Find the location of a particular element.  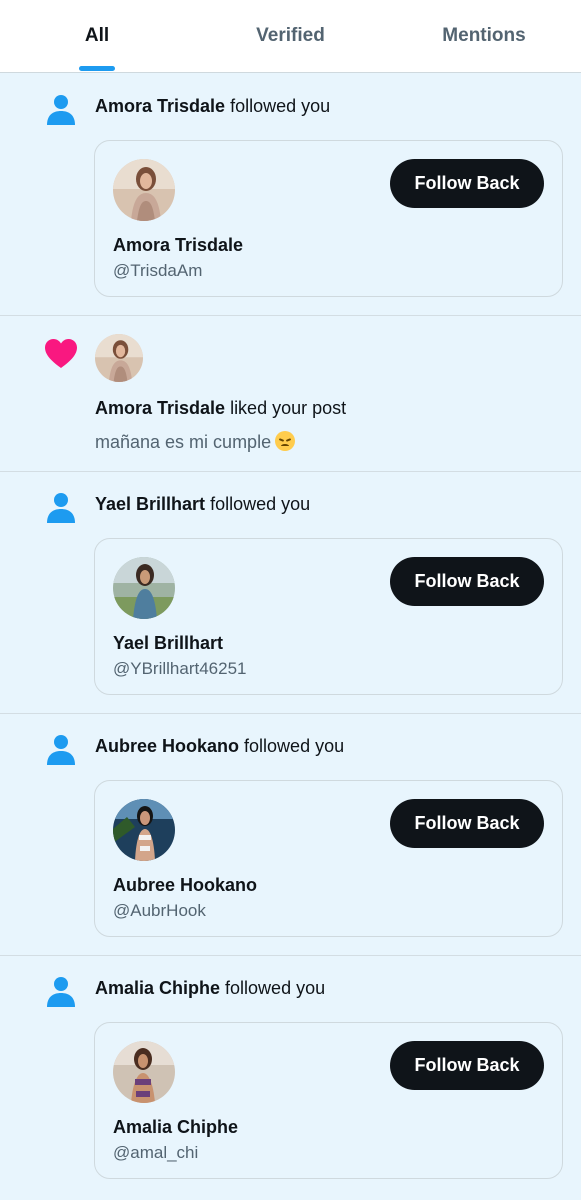

tab-verified: Verified is located at coordinates (290, 36).